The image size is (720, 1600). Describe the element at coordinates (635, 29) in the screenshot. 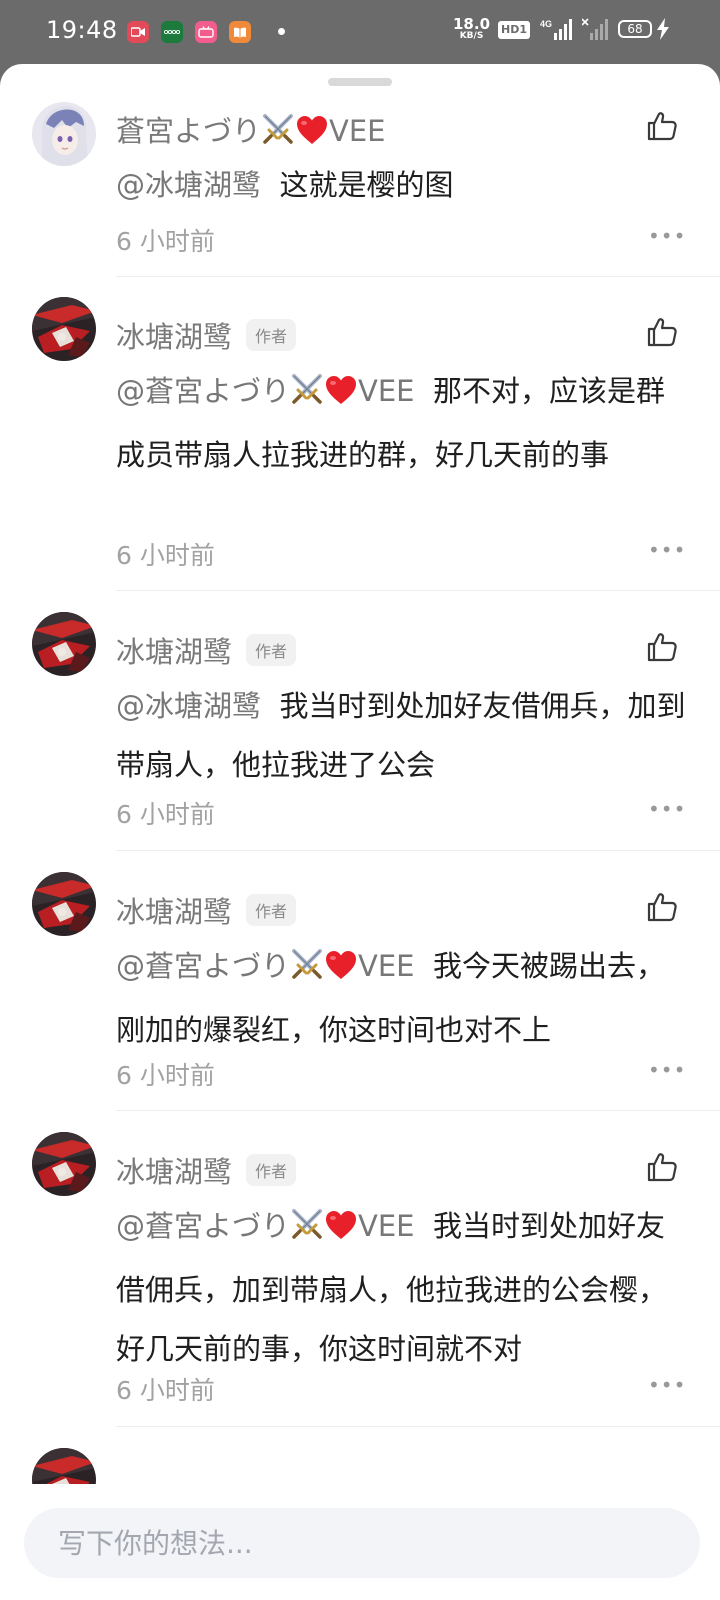

I see `battery-icon: 68` at that location.